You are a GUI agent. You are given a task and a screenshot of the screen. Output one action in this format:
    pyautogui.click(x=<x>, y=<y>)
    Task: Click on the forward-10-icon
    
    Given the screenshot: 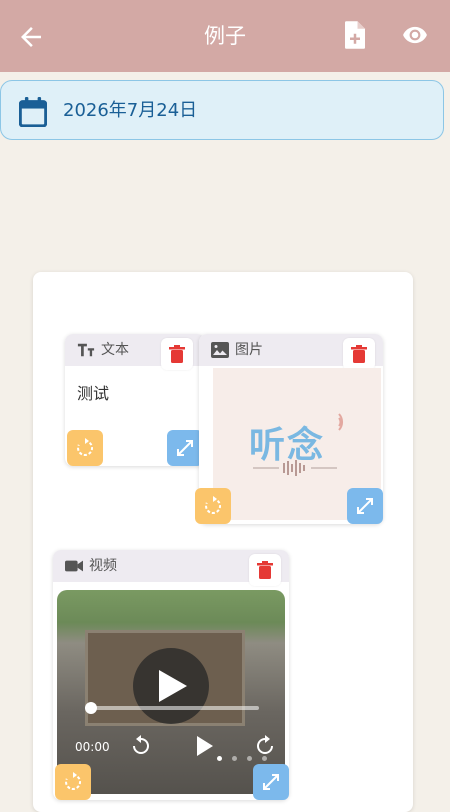 What is the action you would take?
    pyautogui.click(x=265, y=746)
    